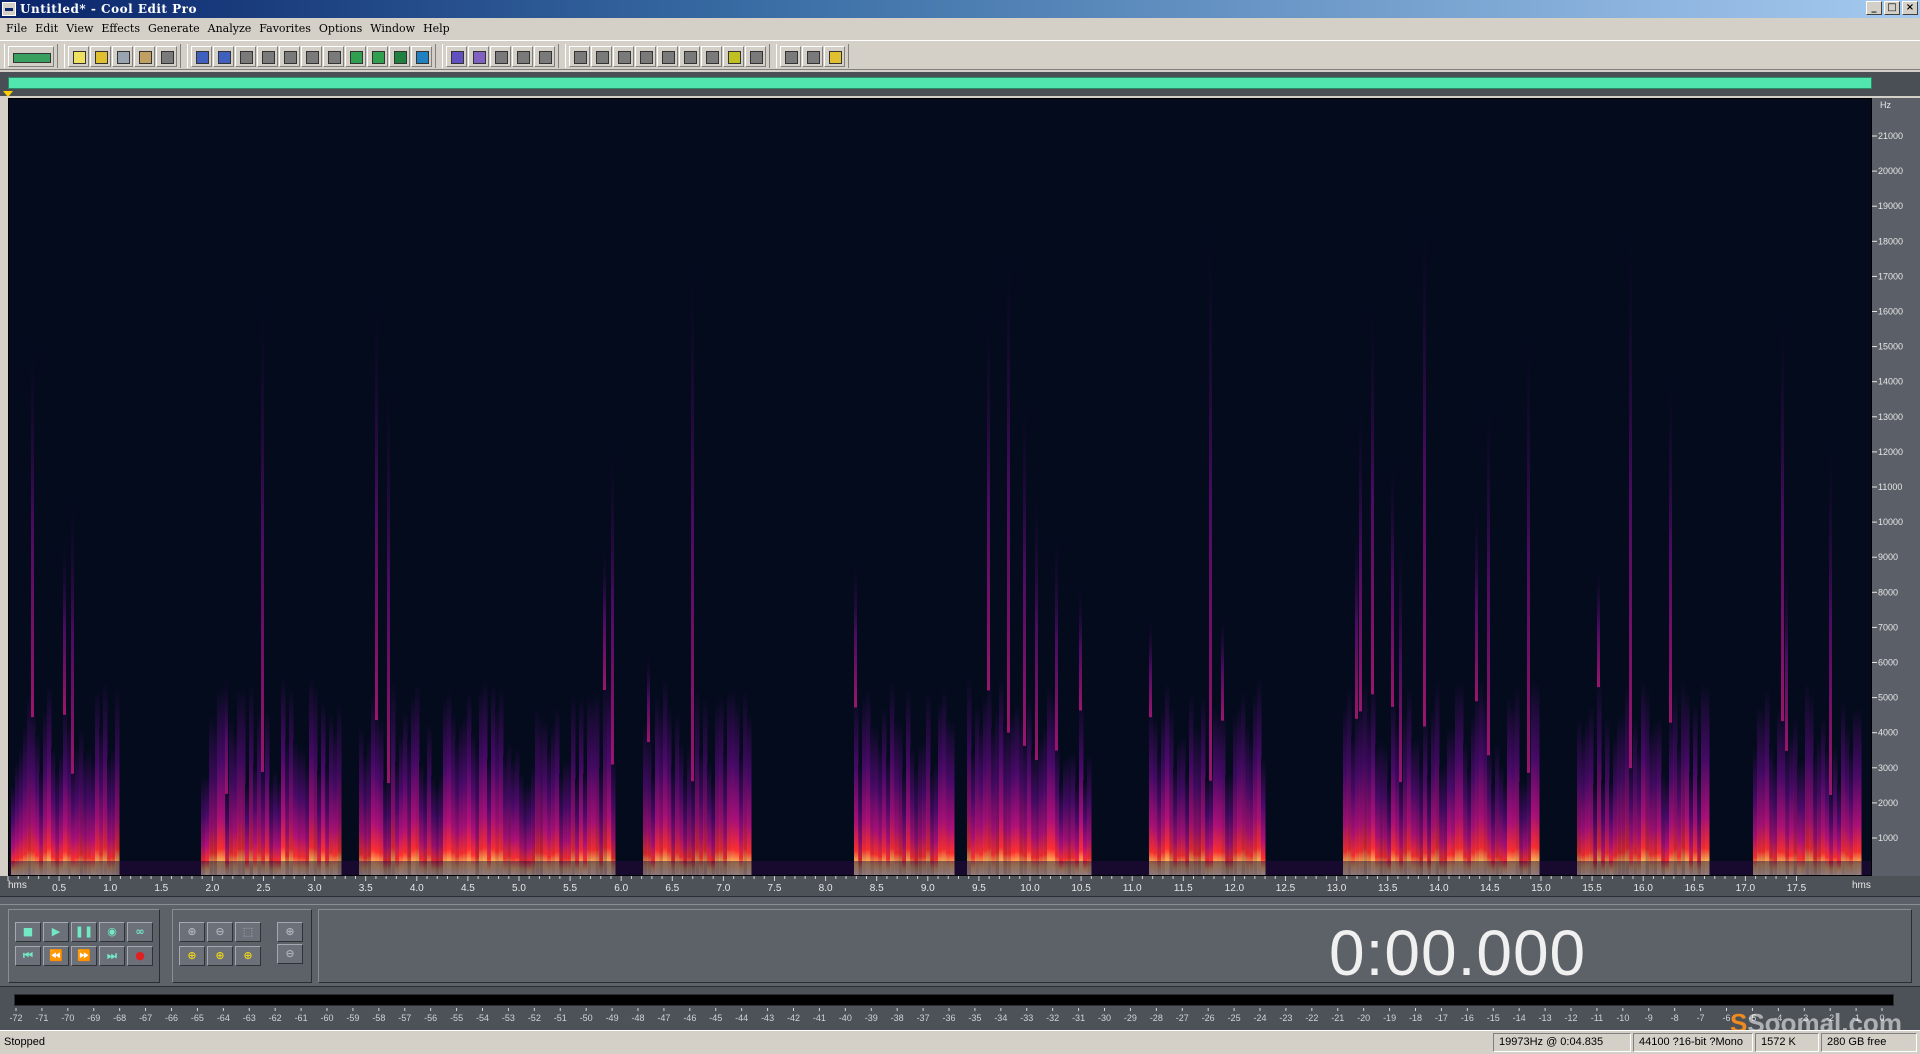 Image resolution: width=1920 pixels, height=1054 pixels. I want to click on overview-range-bar, so click(940, 83).